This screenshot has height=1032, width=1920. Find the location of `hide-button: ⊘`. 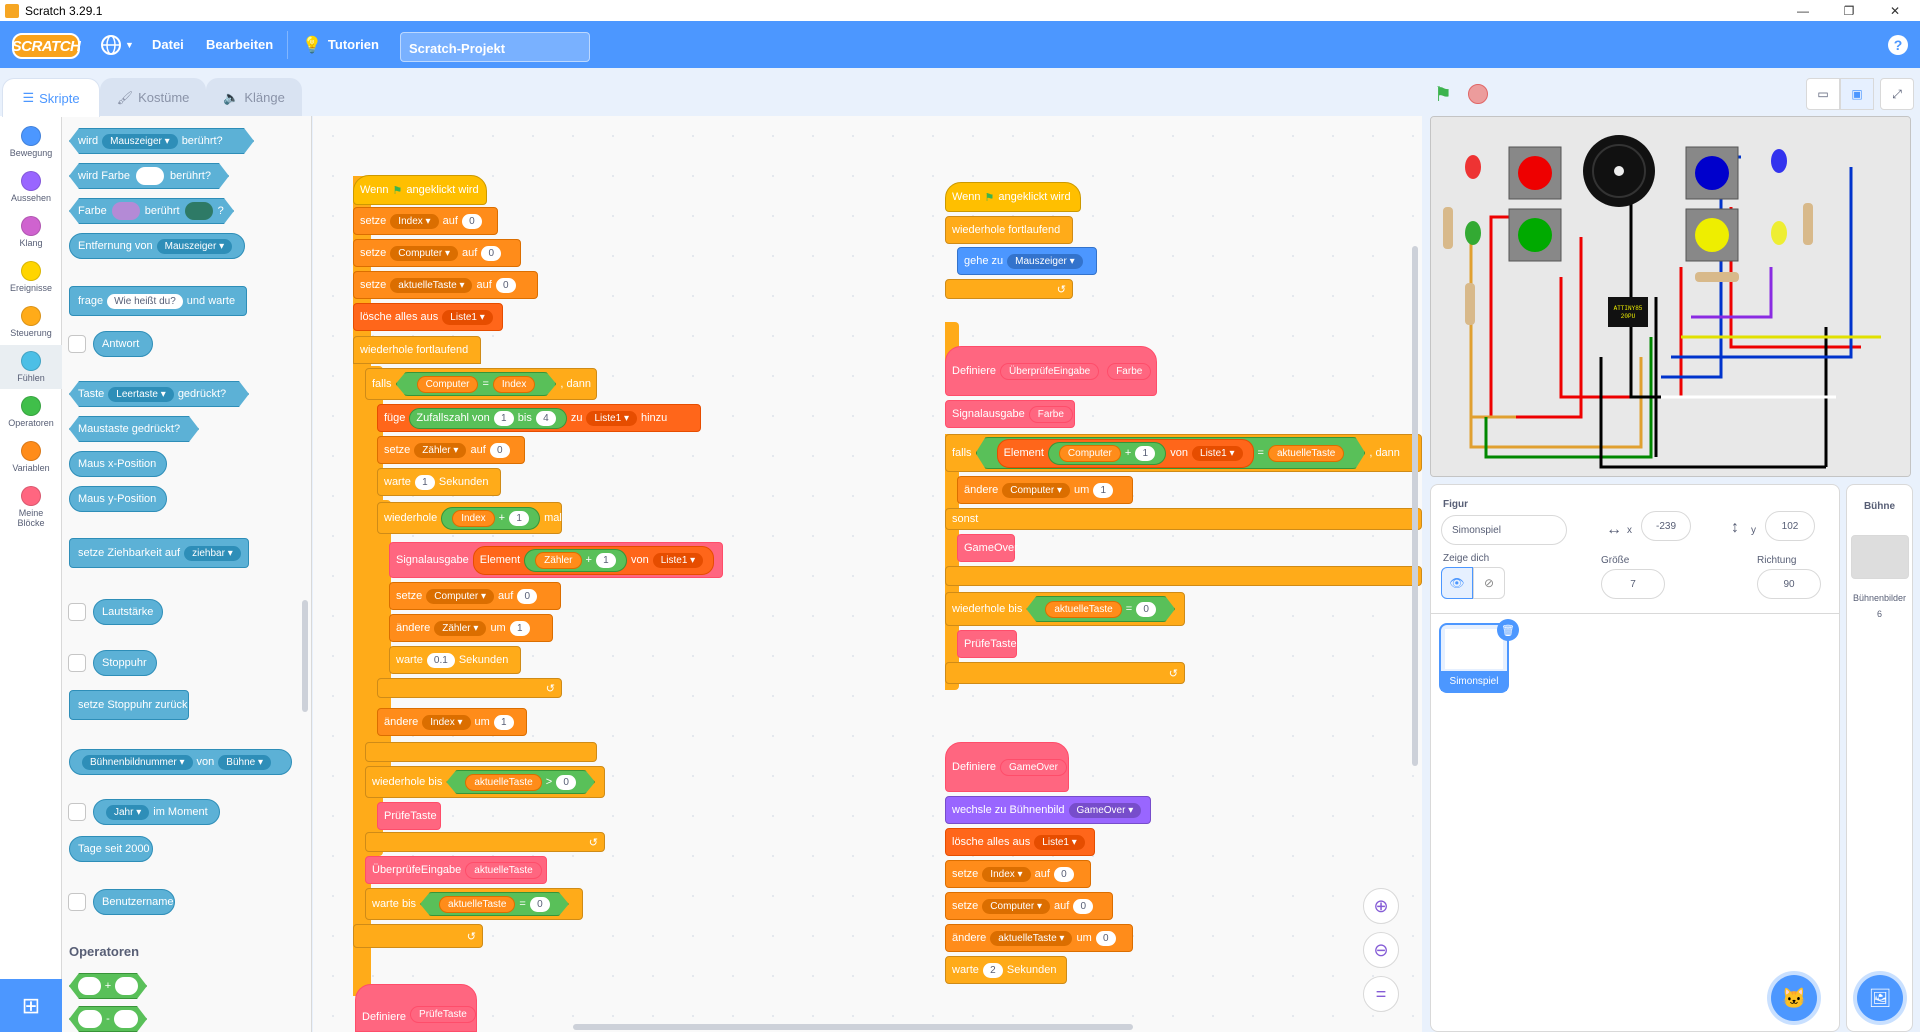

hide-button: ⊘ is located at coordinates (1489, 583).